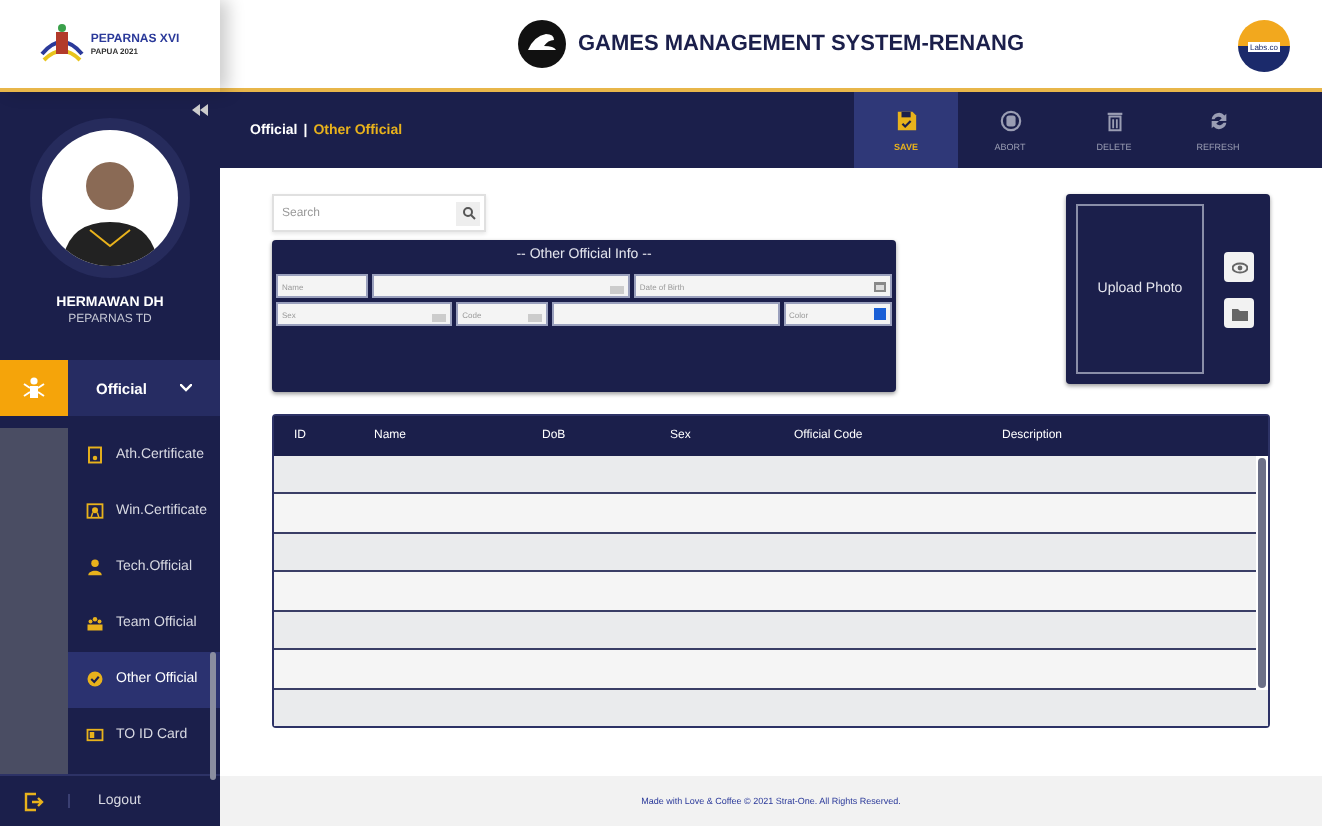 This screenshot has height=826, width=1322. I want to click on search-icon, so click(468, 213).